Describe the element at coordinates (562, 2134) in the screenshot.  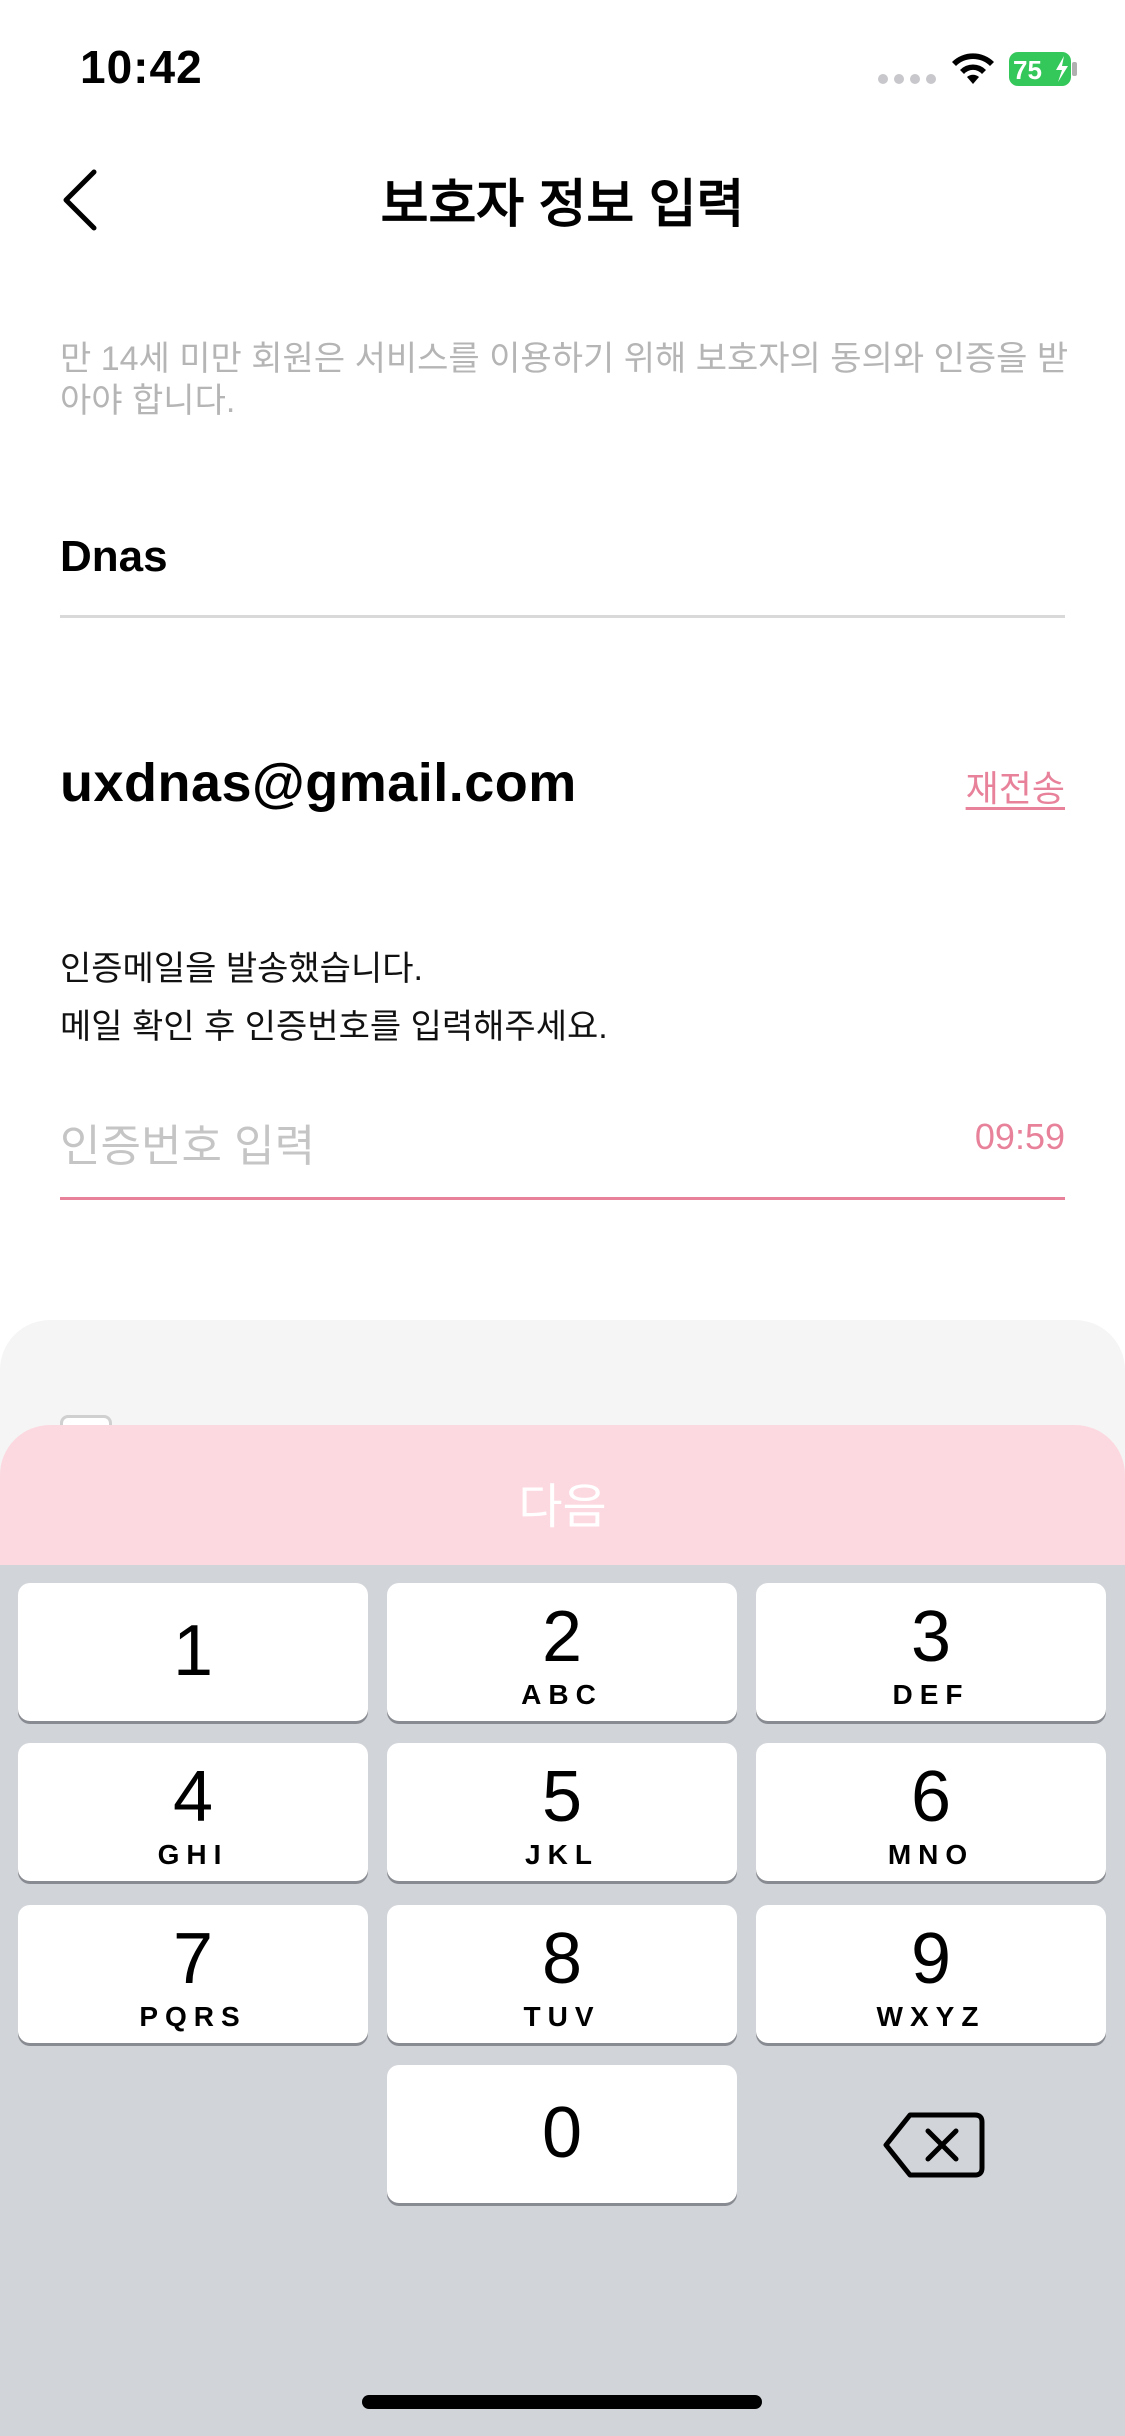
I see `key-0: 0` at that location.